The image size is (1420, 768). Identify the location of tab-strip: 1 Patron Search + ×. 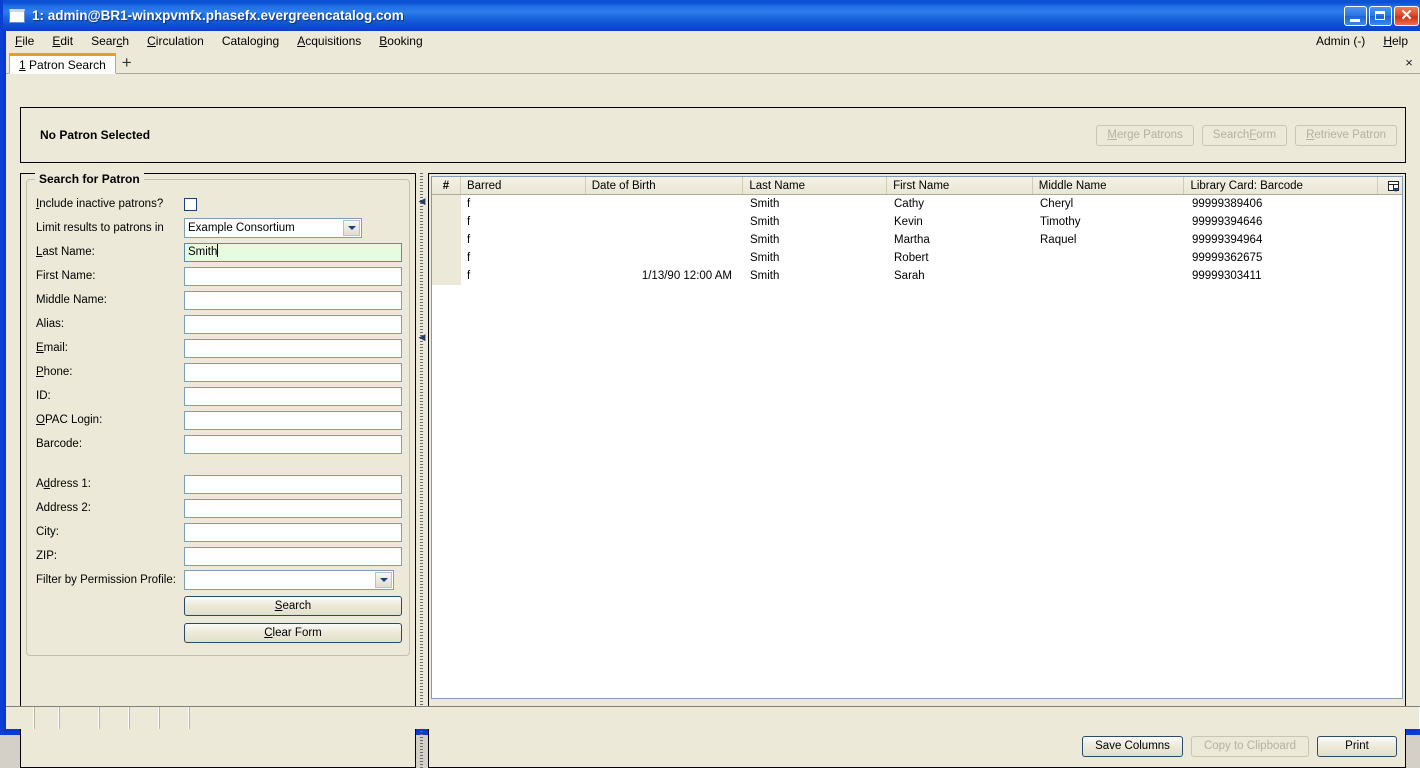
(713, 62).